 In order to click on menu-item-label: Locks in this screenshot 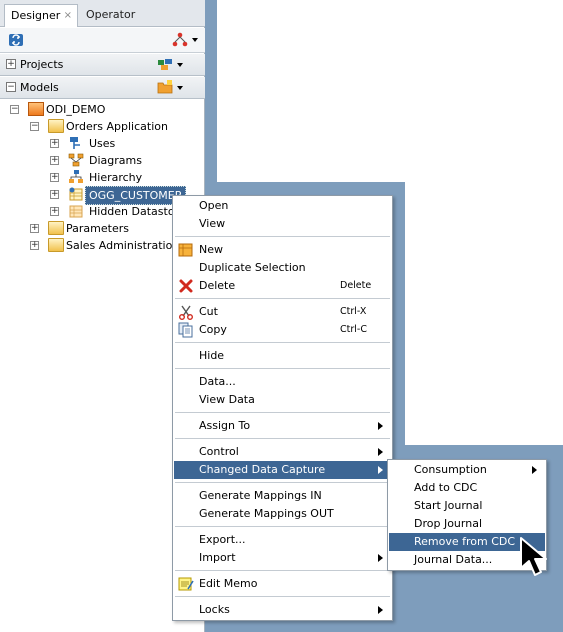, I will do `click(214, 609)`.